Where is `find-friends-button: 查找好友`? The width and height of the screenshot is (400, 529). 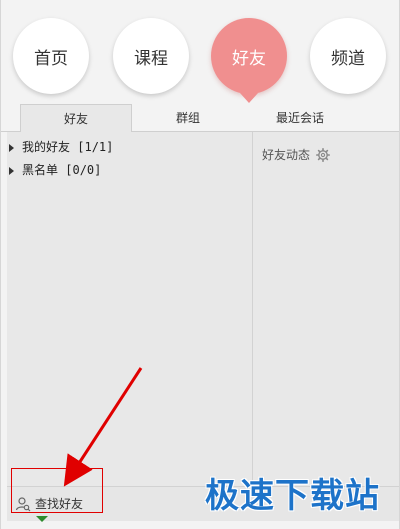 find-friends-button: 查找好友 is located at coordinates (49, 504).